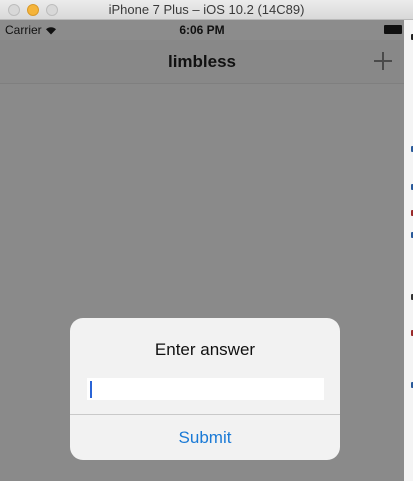 This screenshot has width=413, height=481. I want to click on answer-input, so click(205, 389).